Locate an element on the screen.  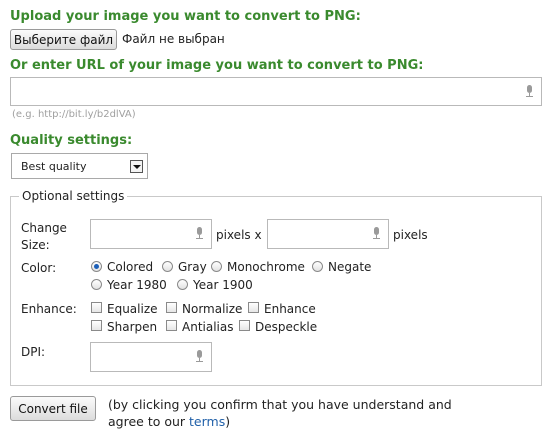
convert-note-line2: agree to our terms) is located at coordinates (169, 421).